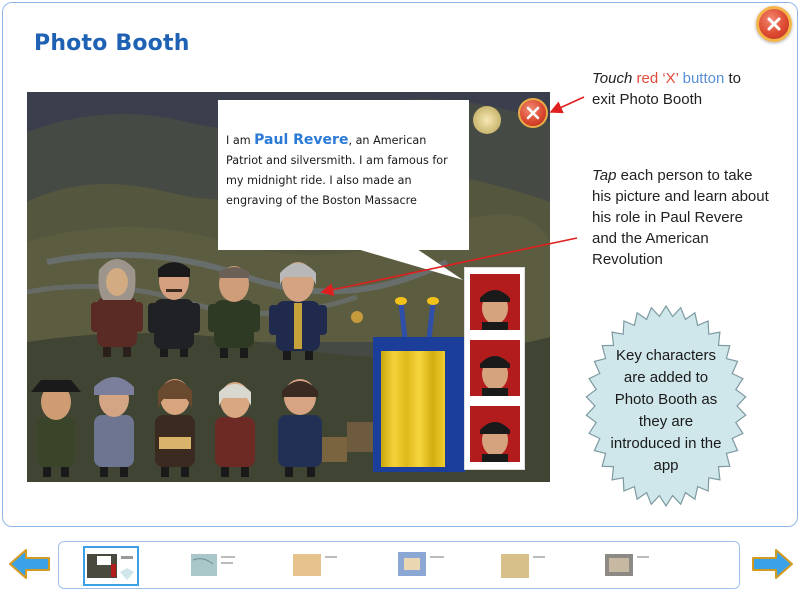 The height and width of the screenshot is (600, 800). Describe the element at coordinates (703, 78) in the screenshot. I see `note-exit-button: button` at that location.